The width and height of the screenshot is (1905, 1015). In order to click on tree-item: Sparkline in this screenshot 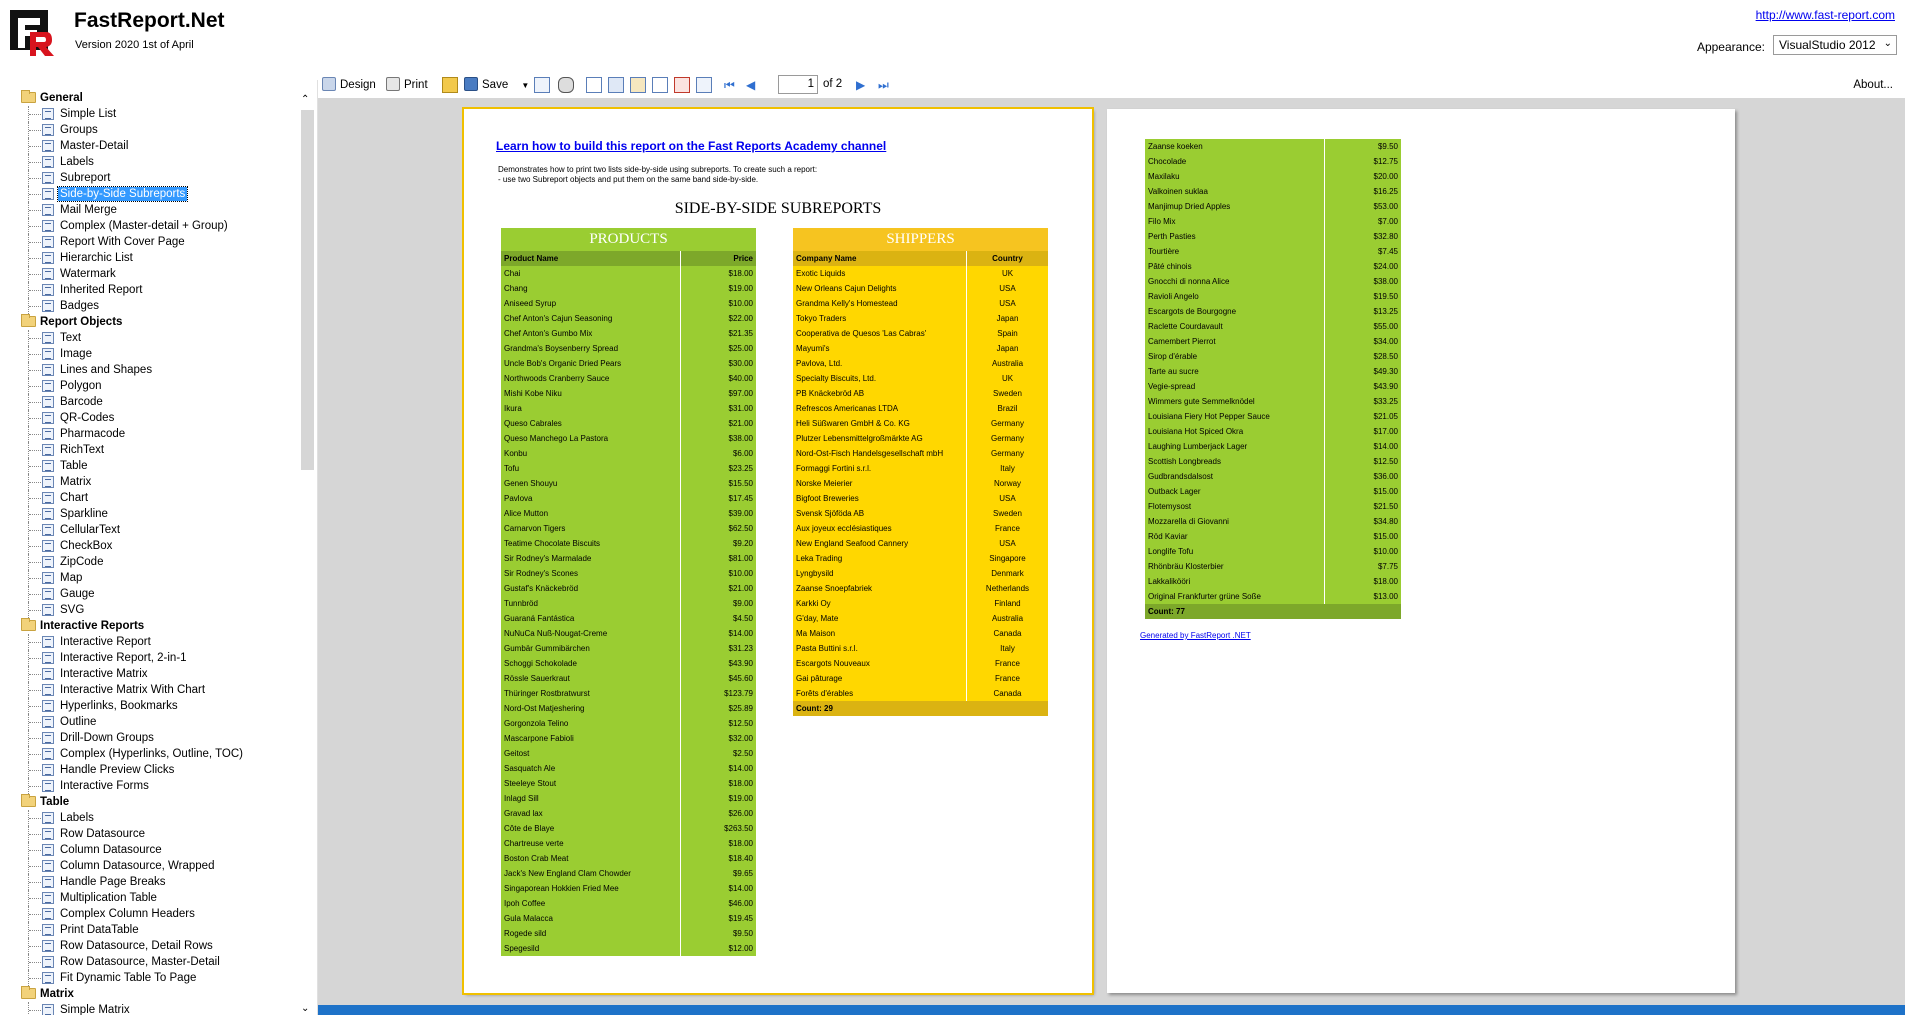, I will do `click(155, 514)`.